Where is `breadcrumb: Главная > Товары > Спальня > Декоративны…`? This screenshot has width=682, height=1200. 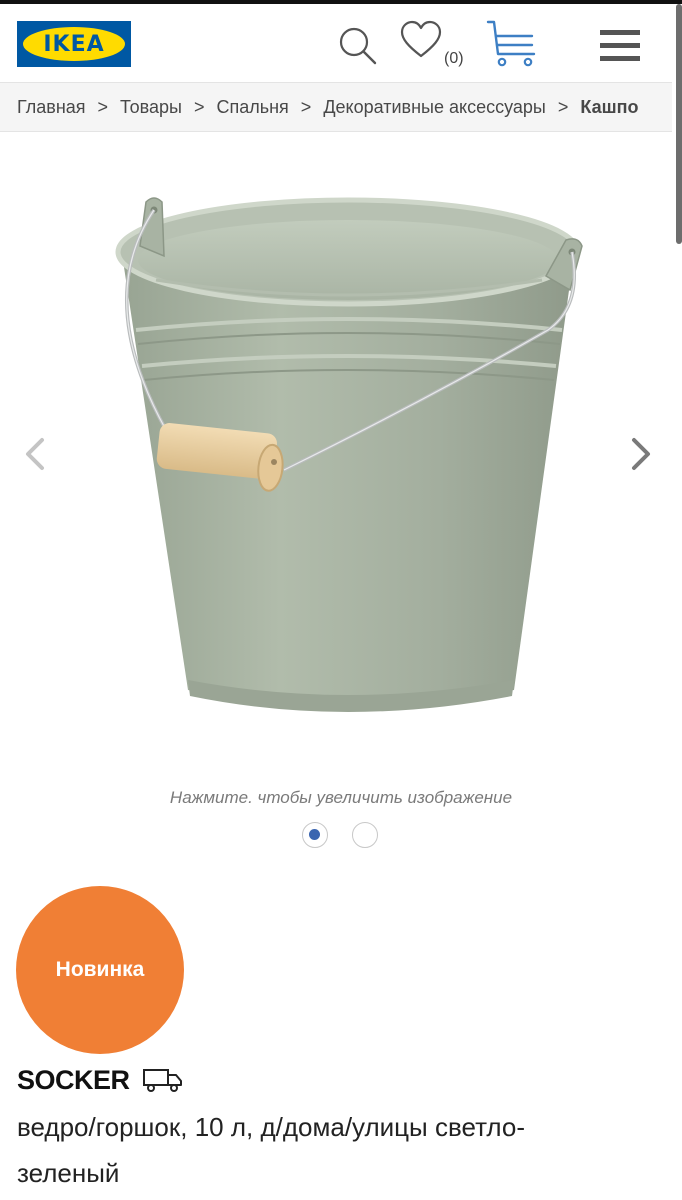 breadcrumb: Главная > Товары > Спальня > Декоративны… is located at coordinates (336, 107).